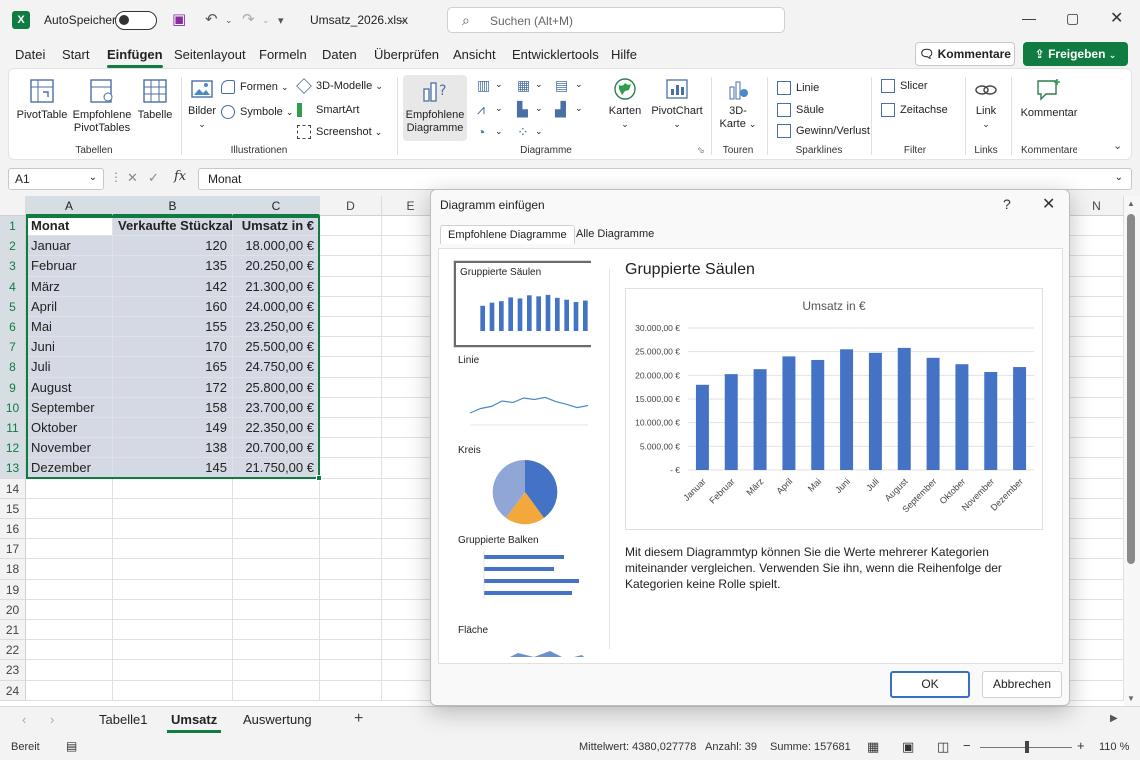 The width and height of the screenshot is (1140, 760). Describe the element at coordinates (1072, 18) in the screenshot. I see `maximize-icon: ▢` at that location.